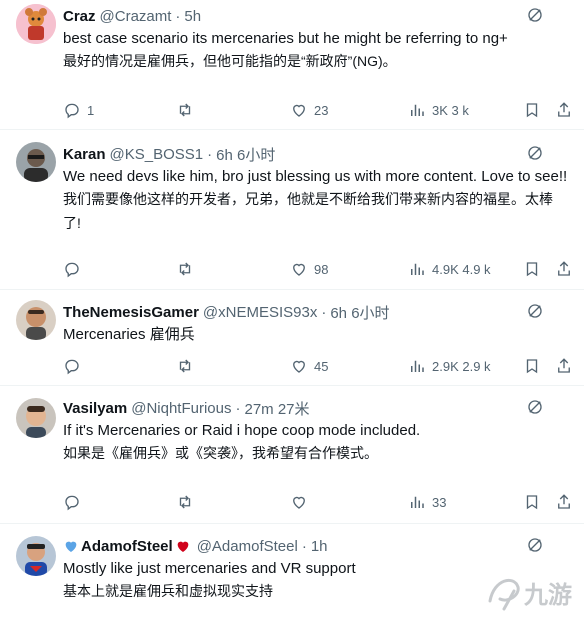 The width and height of the screenshot is (584, 621). Describe the element at coordinates (127, 546) in the screenshot. I see `display-name: AdamofSteel` at that location.